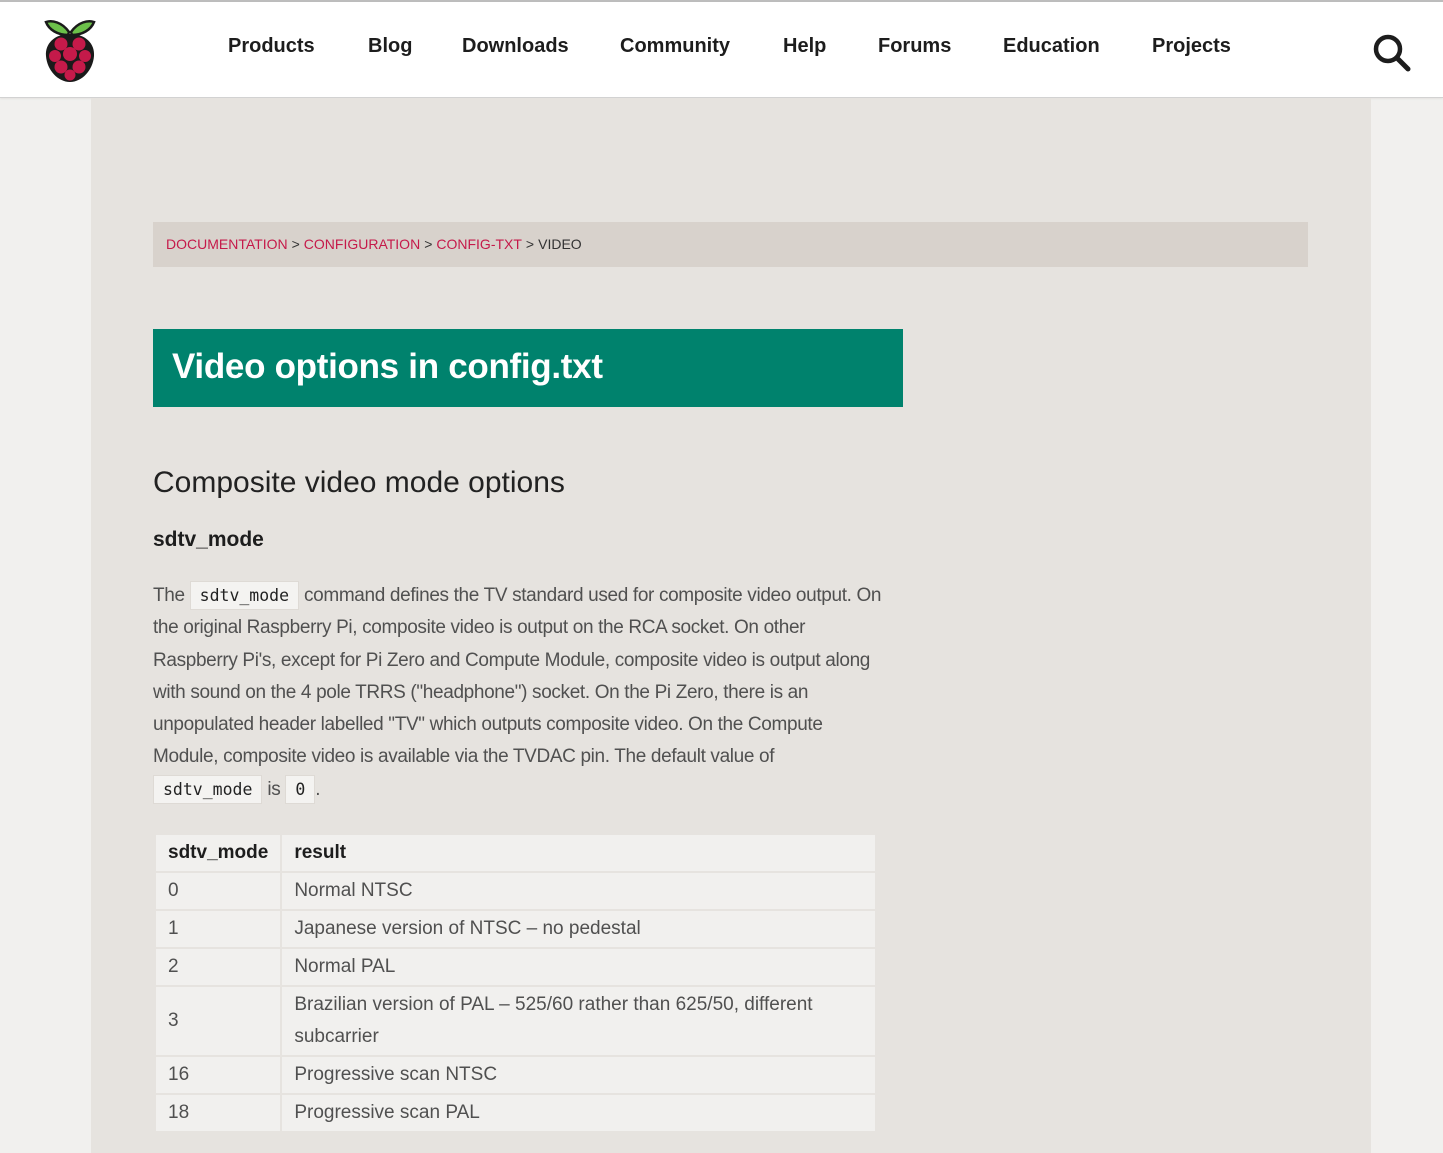 The image size is (1443, 1153). Describe the element at coordinates (578, 853) in the screenshot. I see `column-header-result: result` at that location.